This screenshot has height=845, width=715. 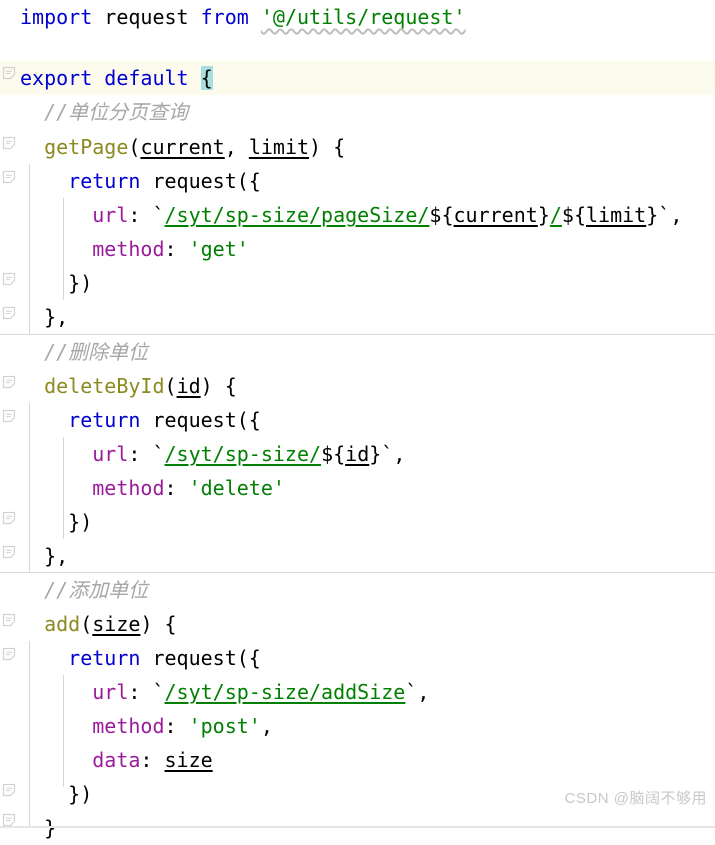 I want to click on code-token: {, so click(x=206, y=78).